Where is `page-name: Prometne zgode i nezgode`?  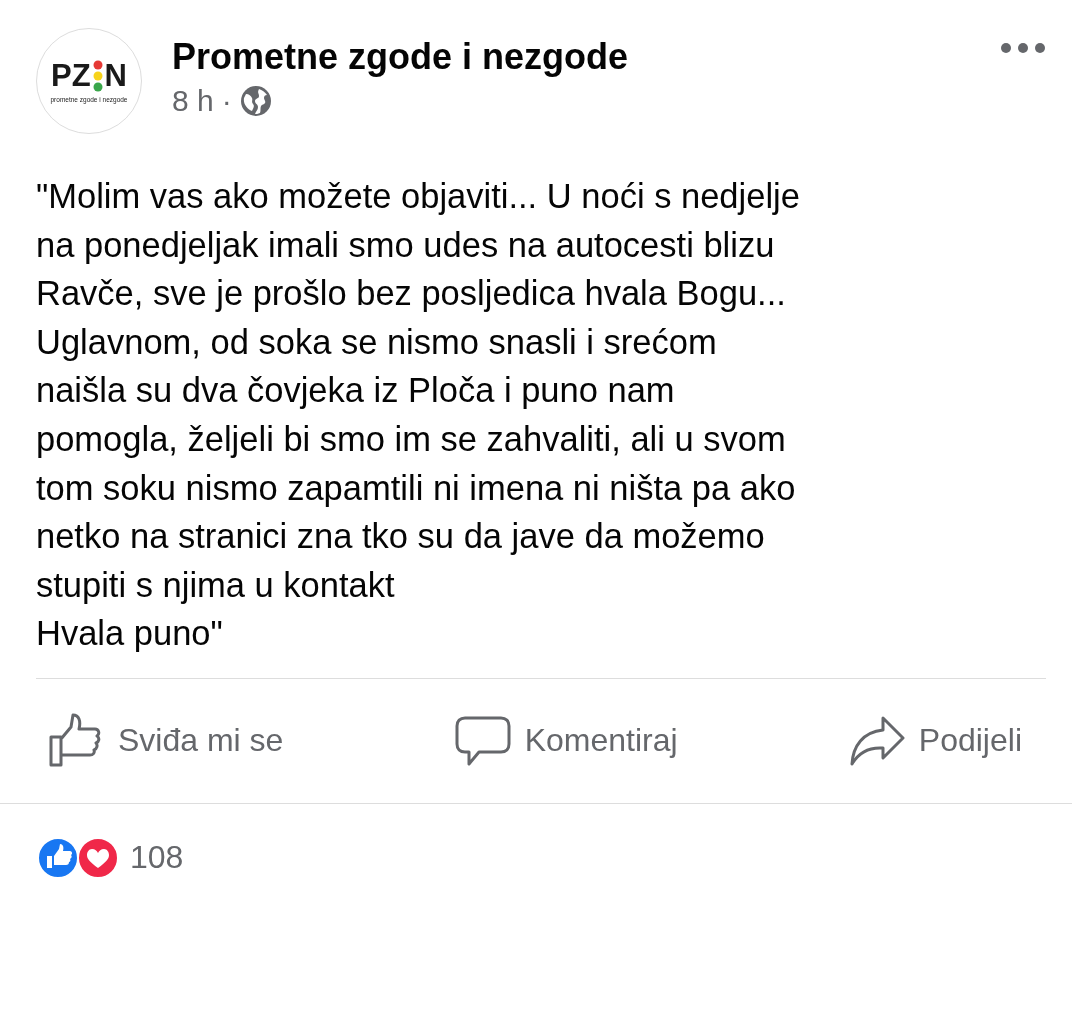
page-name: Prometne zgode i nezgode is located at coordinates (571, 57).